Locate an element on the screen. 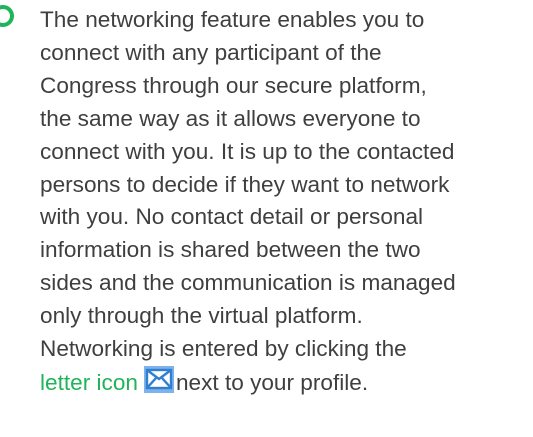  text-line: Networking is entered by clicking the is located at coordinates (223, 349).